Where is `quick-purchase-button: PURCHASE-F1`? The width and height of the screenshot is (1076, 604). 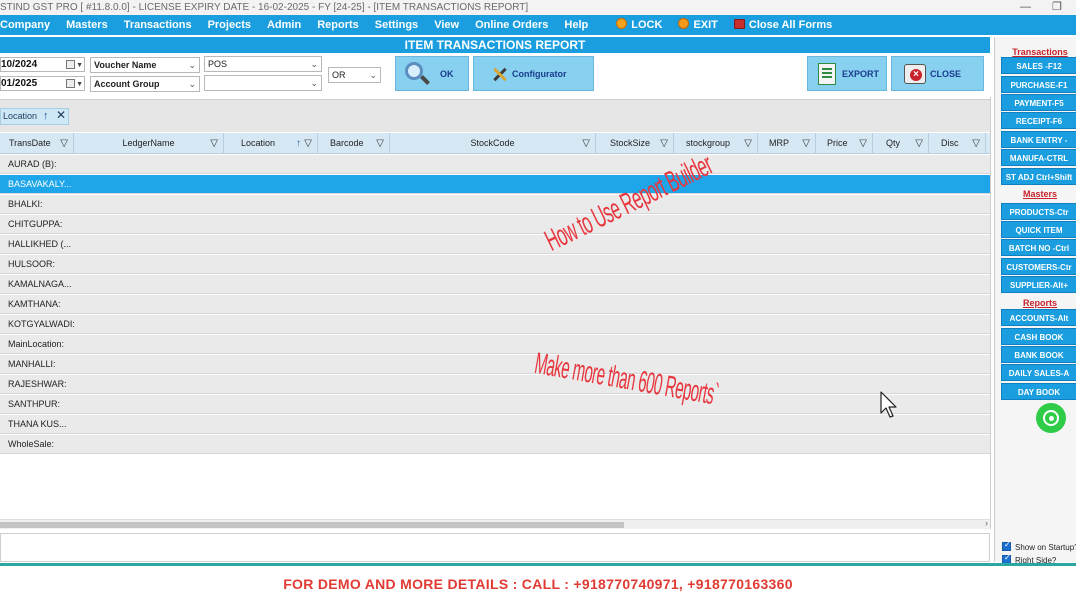
quick-purchase-button: PURCHASE-F1 is located at coordinates (1038, 84).